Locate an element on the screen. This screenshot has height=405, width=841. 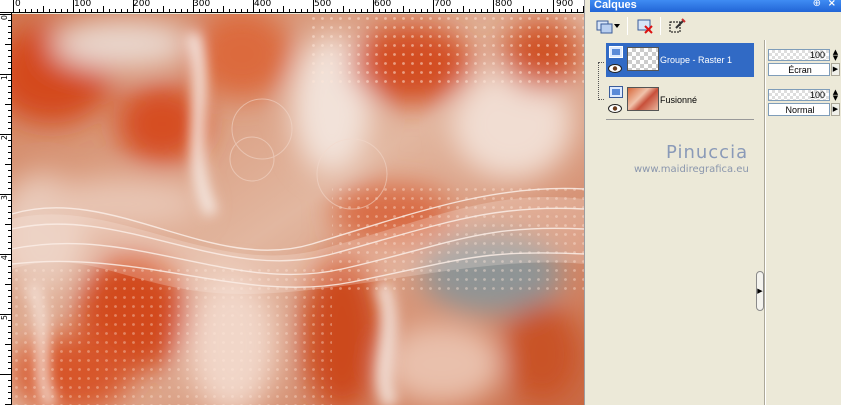
blend-mode-select: Normal is located at coordinates (799, 109).